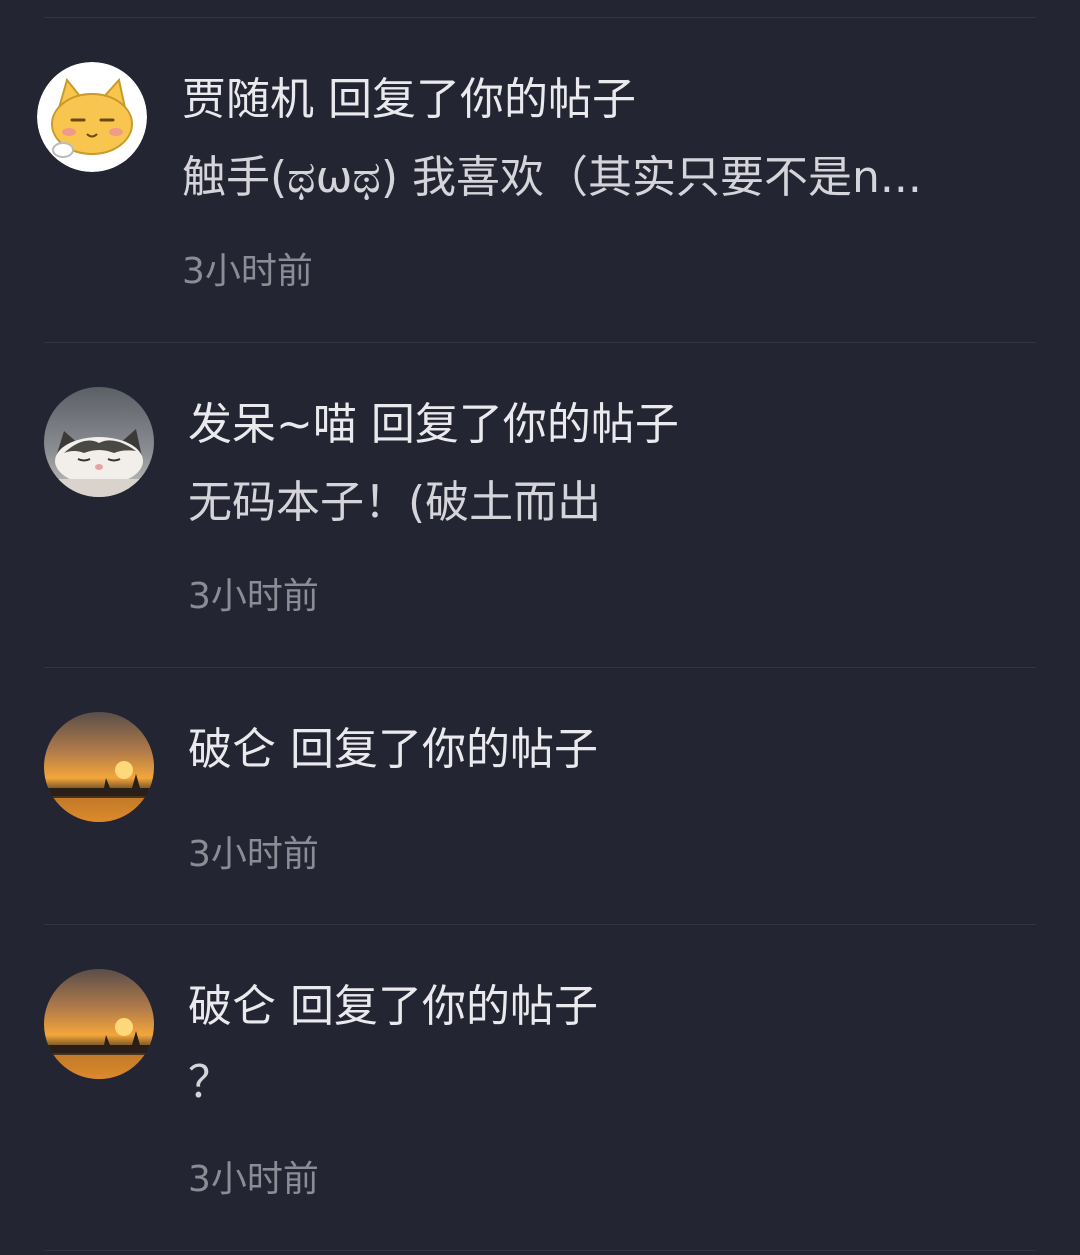  What do you see at coordinates (248, 99) in the screenshot?
I see `user-name: 贾随机` at bounding box center [248, 99].